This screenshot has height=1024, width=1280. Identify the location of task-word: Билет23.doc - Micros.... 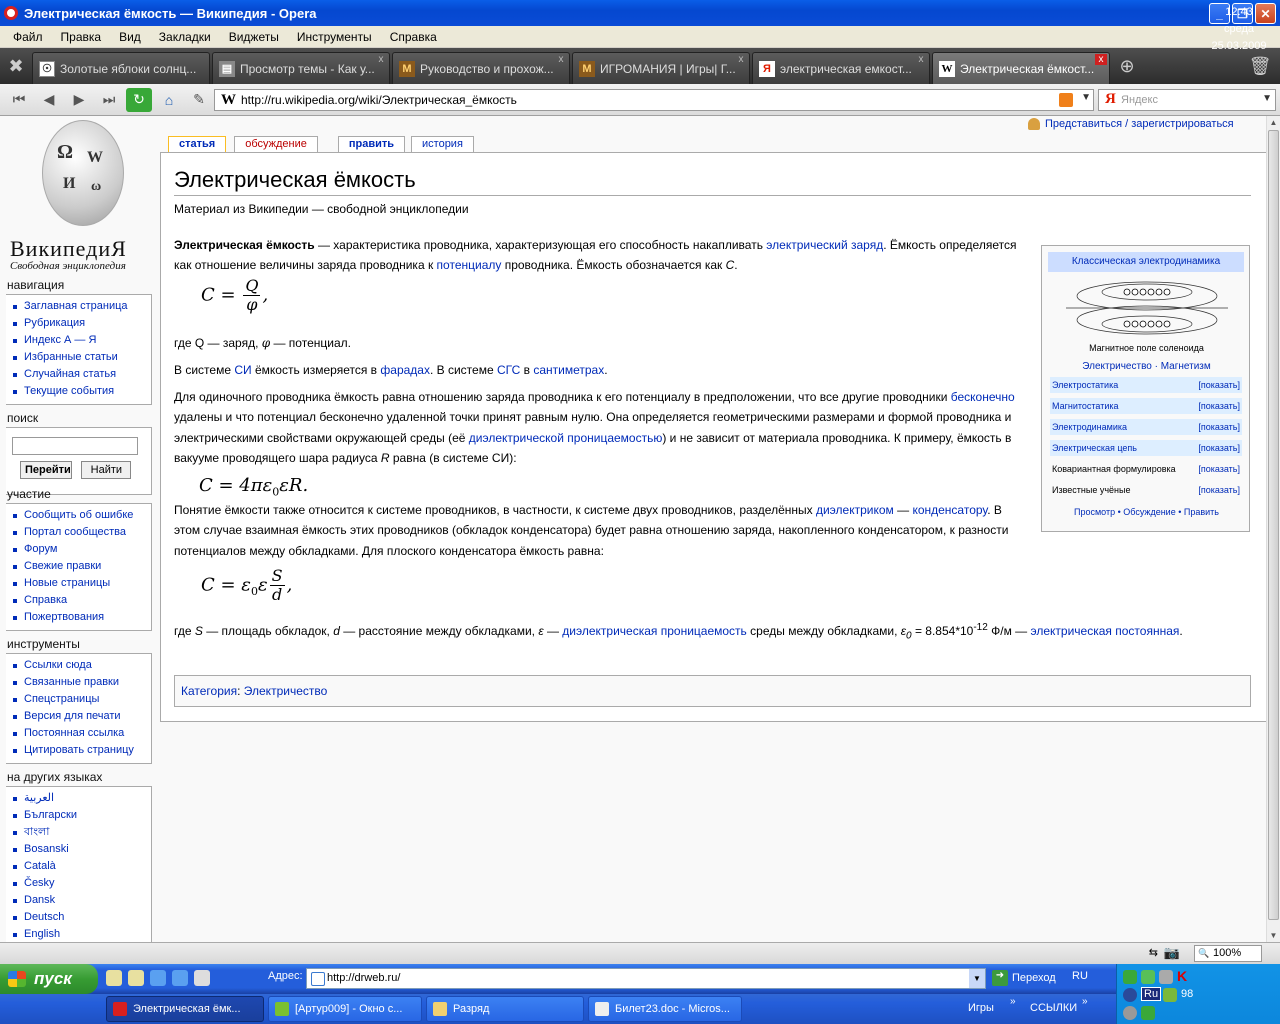
(665, 1009).